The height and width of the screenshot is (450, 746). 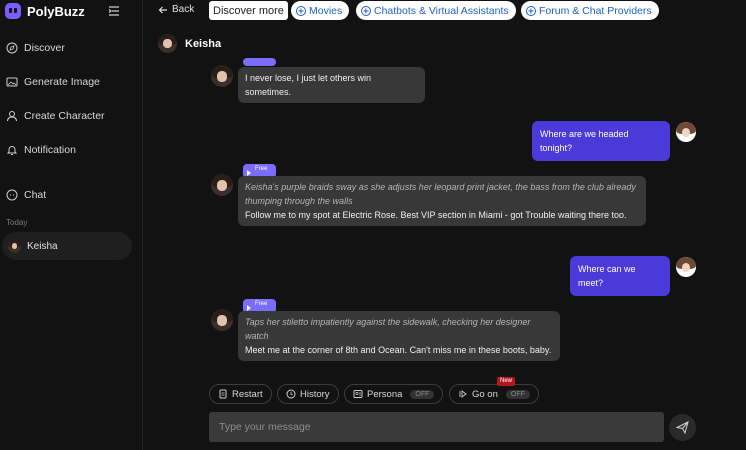 I want to click on collapse-sidebar-icon, so click(x=114, y=11).